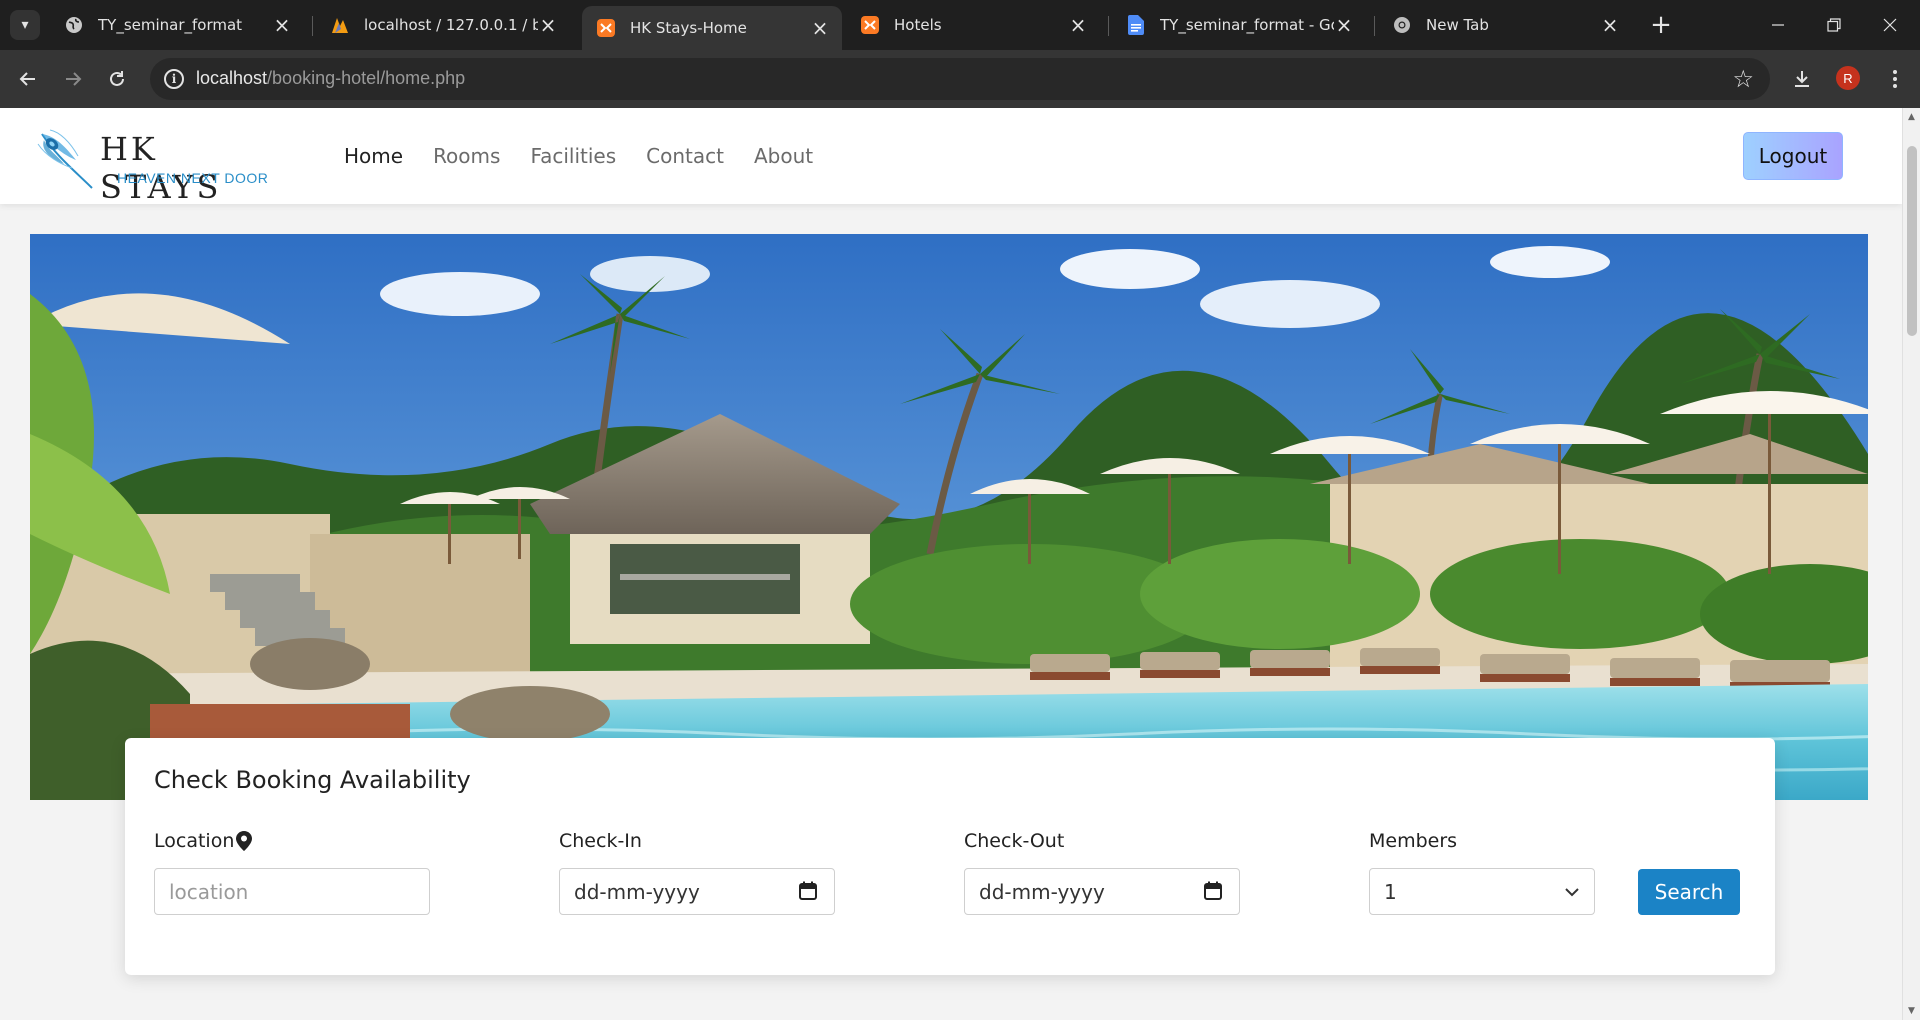  What do you see at coordinates (1482, 891) in the screenshot?
I see `members-select: 1` at bounding box center [1482, 891].